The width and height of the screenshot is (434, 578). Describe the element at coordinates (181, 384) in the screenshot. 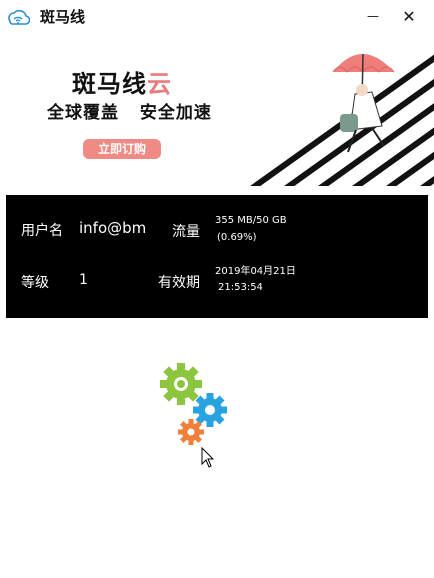

I see `gear-green-icon` at that location.